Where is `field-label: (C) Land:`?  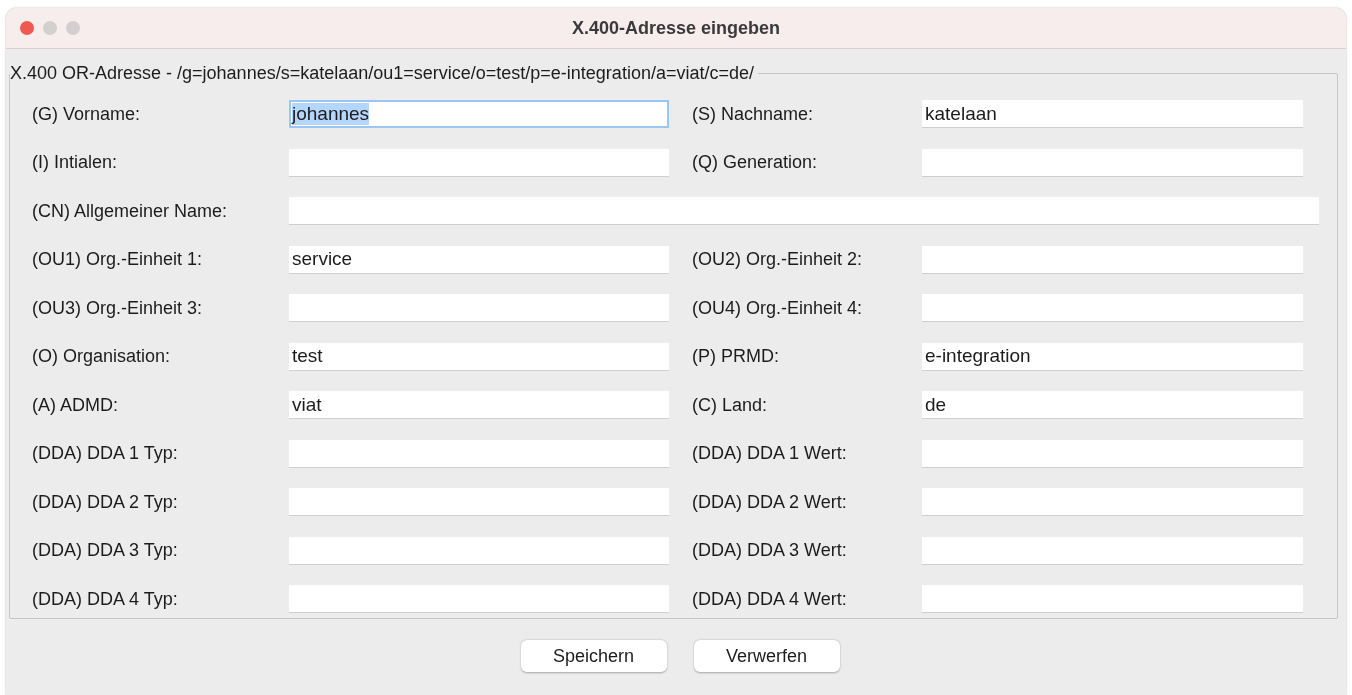
field-label: (C) Land: is located at coordinates (730, 405).